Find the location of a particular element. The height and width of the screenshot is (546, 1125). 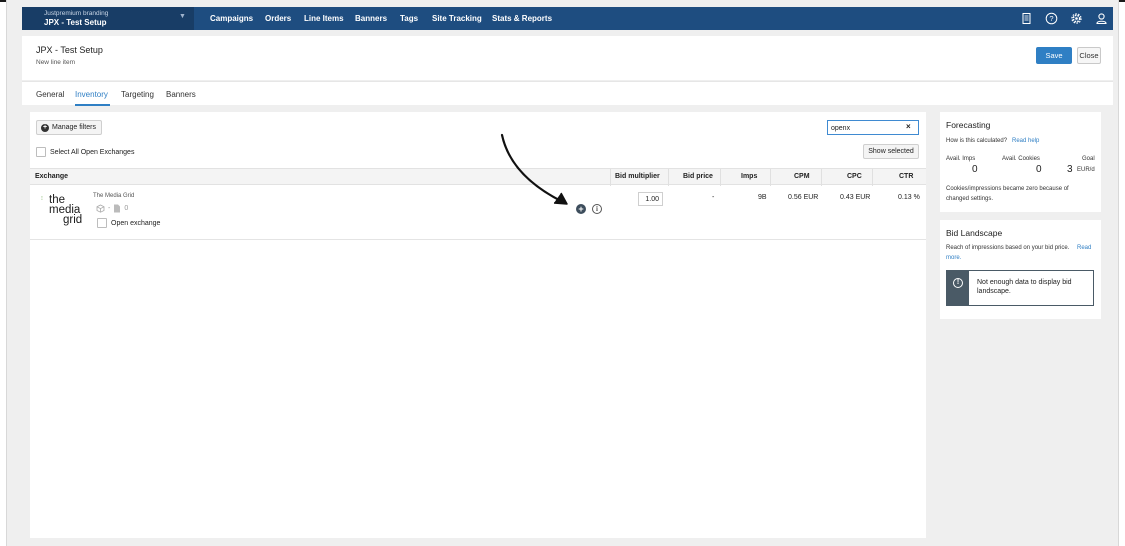

goal-value: 3 is located at coordinates (1070, 169).